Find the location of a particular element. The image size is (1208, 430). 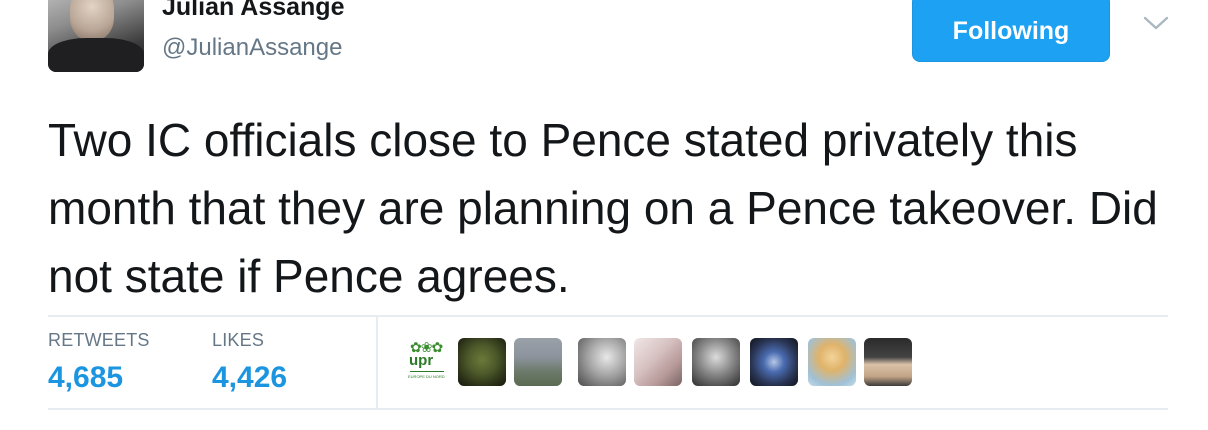

avatar-coat is located at coordinates (96, 55).